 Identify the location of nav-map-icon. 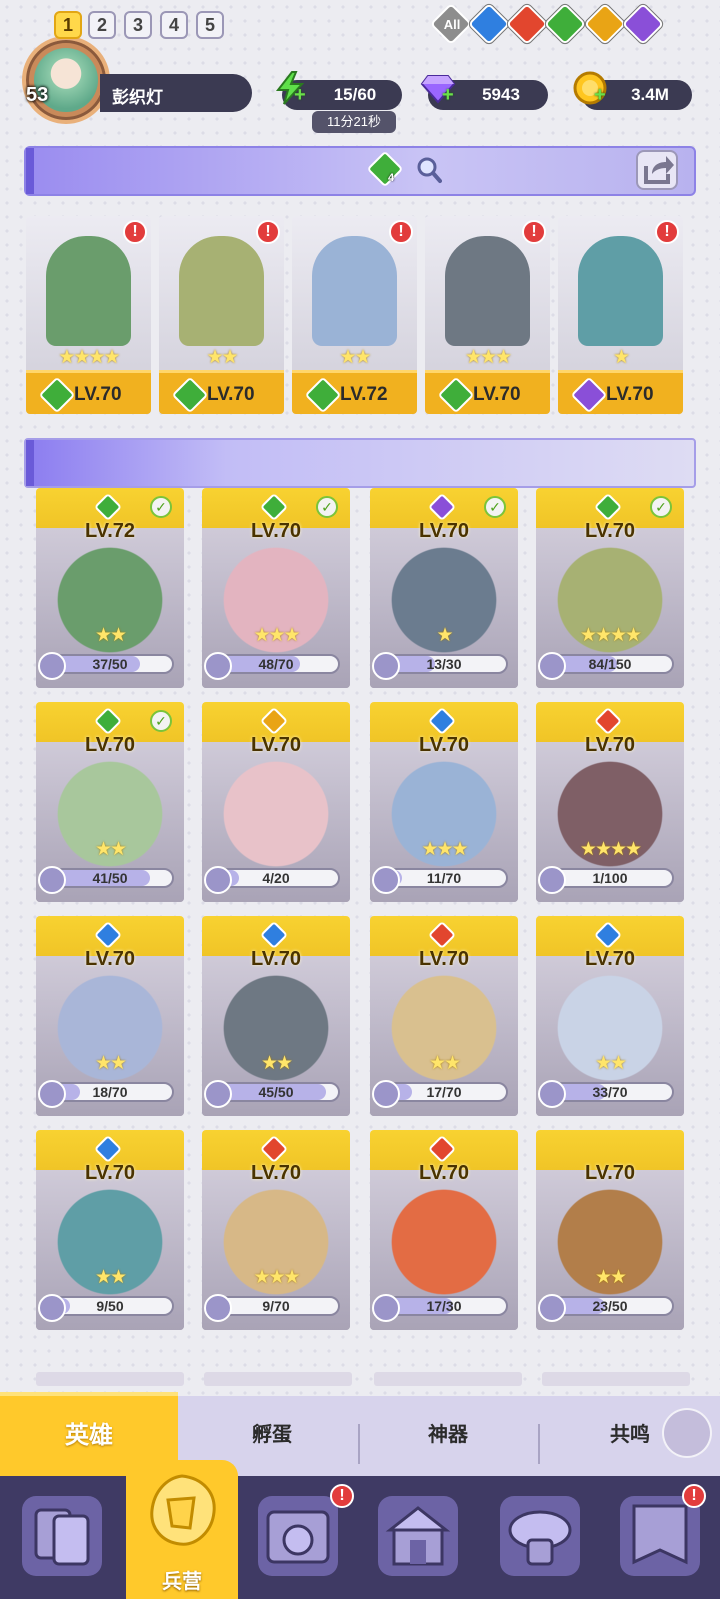
(298, 1536).